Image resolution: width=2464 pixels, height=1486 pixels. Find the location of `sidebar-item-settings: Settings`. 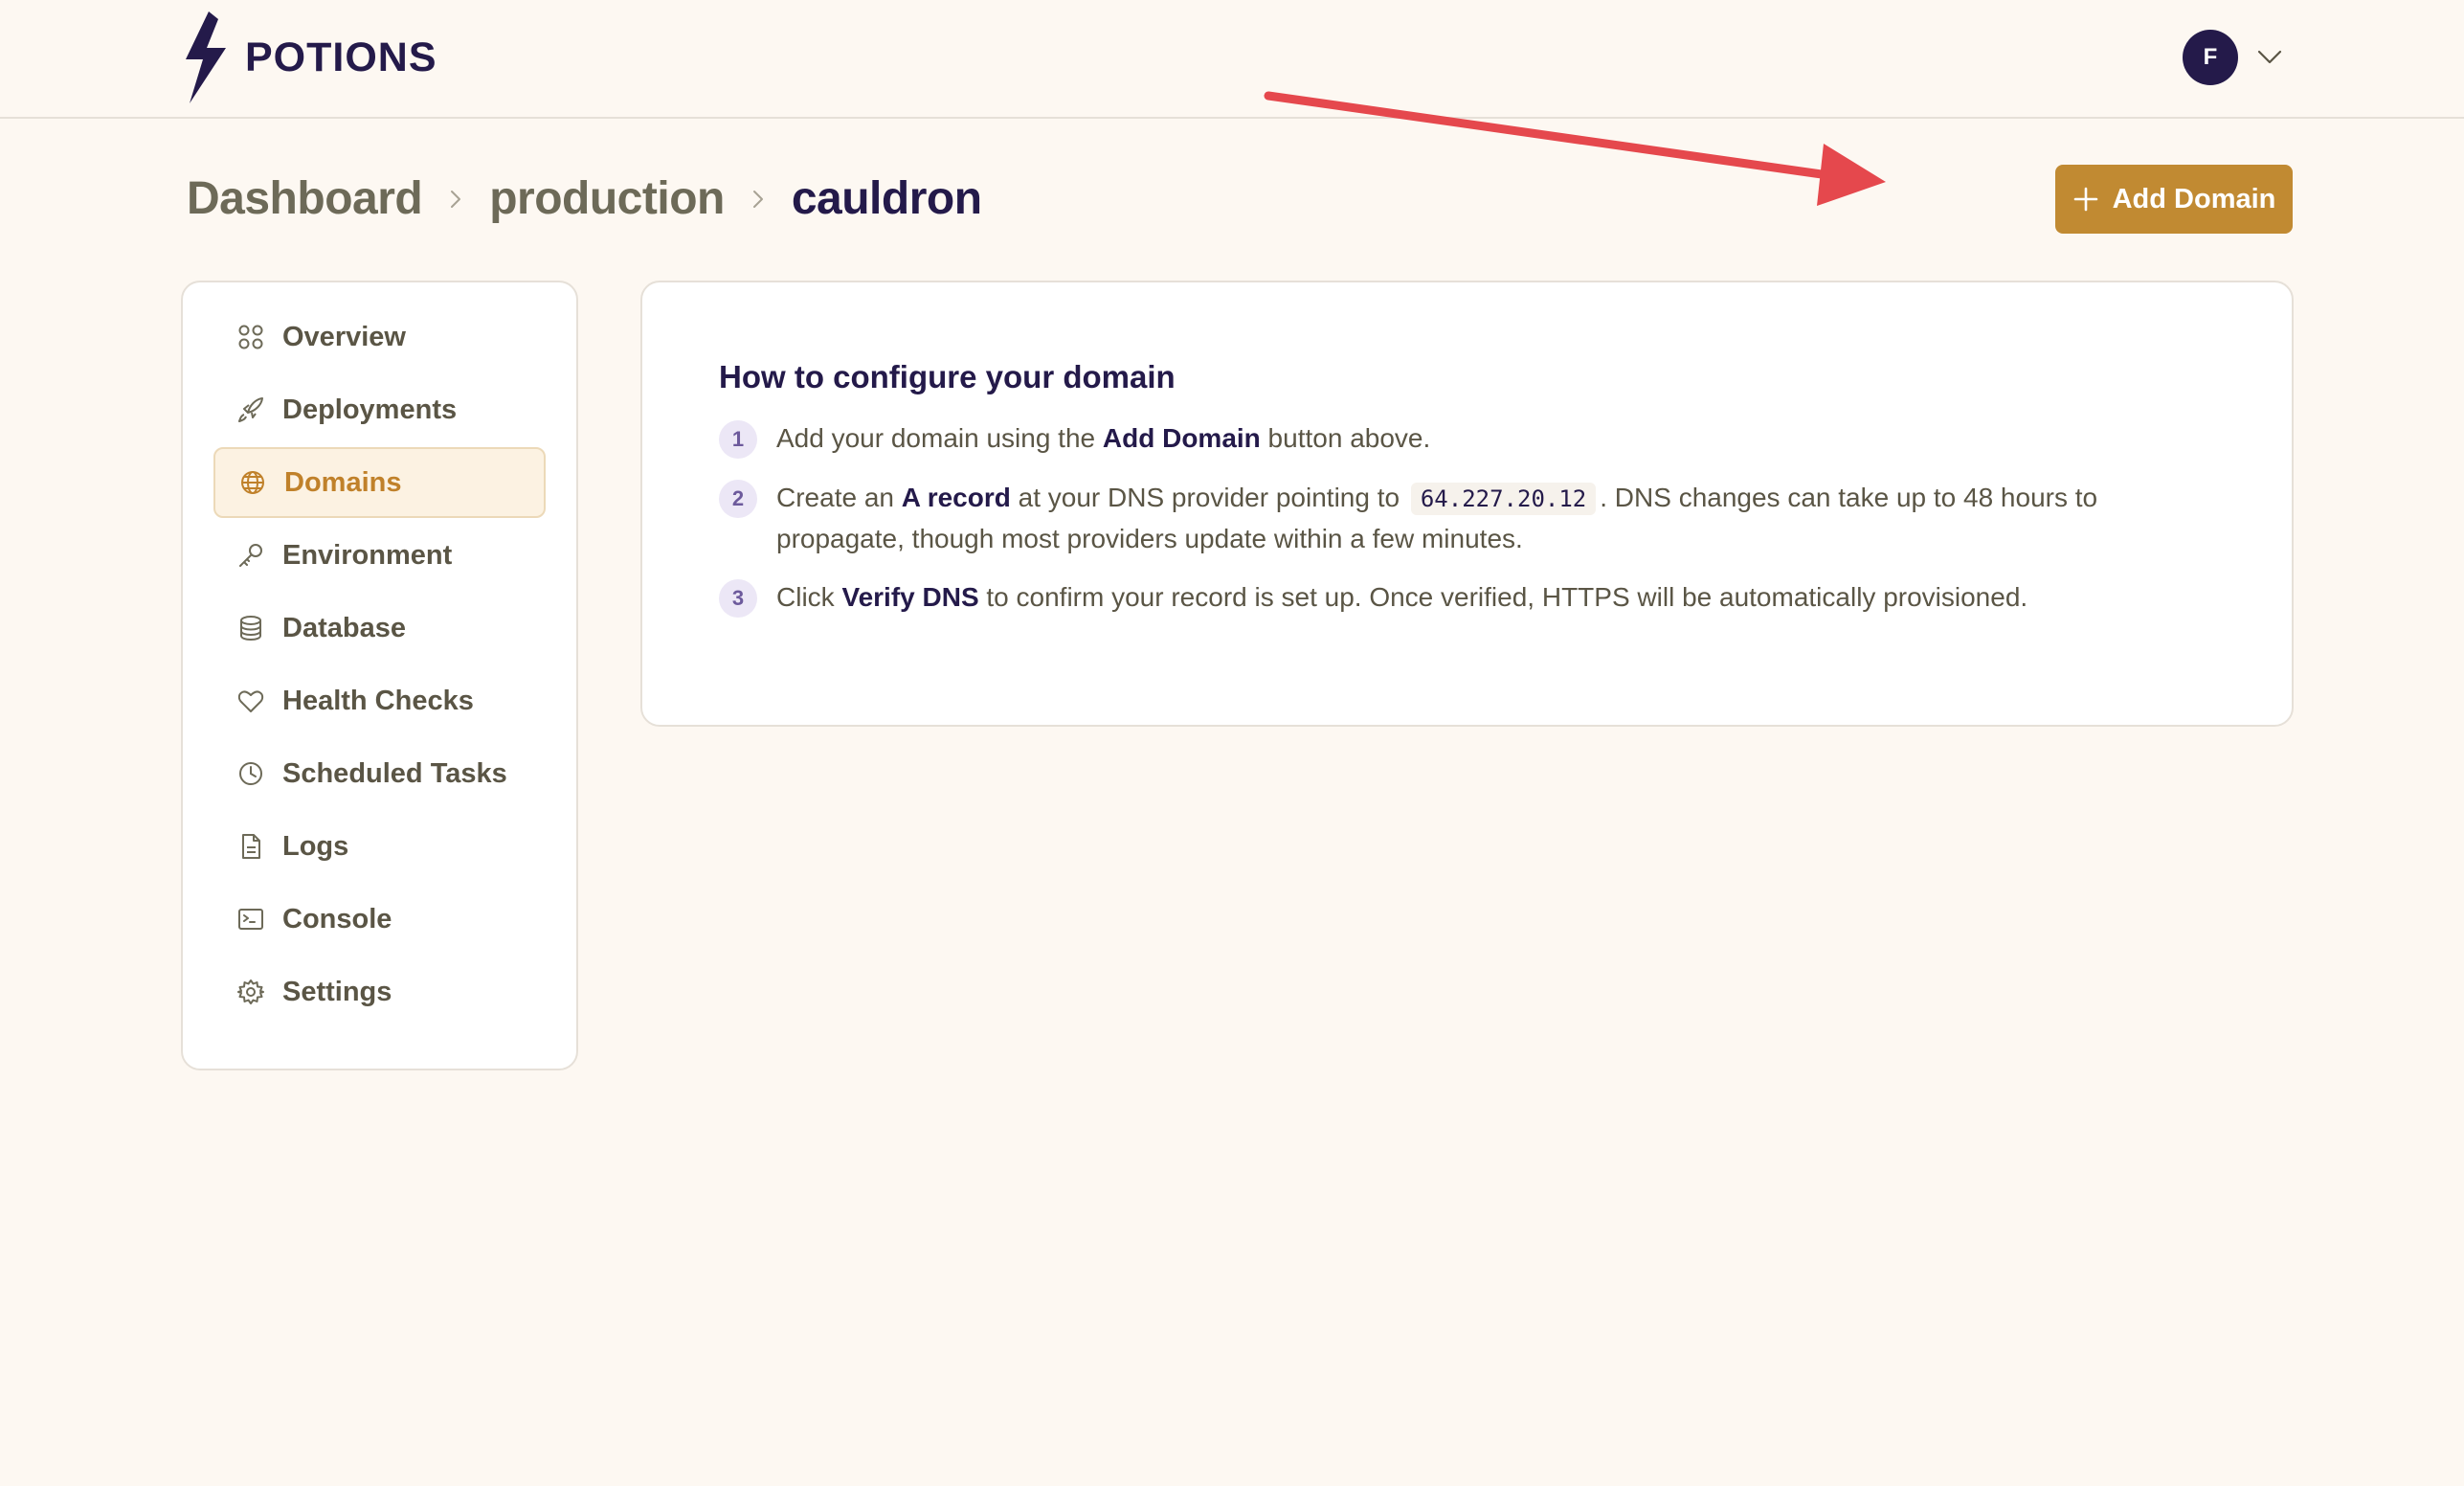

sidebar-item-settings: Settings is located at coordinates (380, 992).